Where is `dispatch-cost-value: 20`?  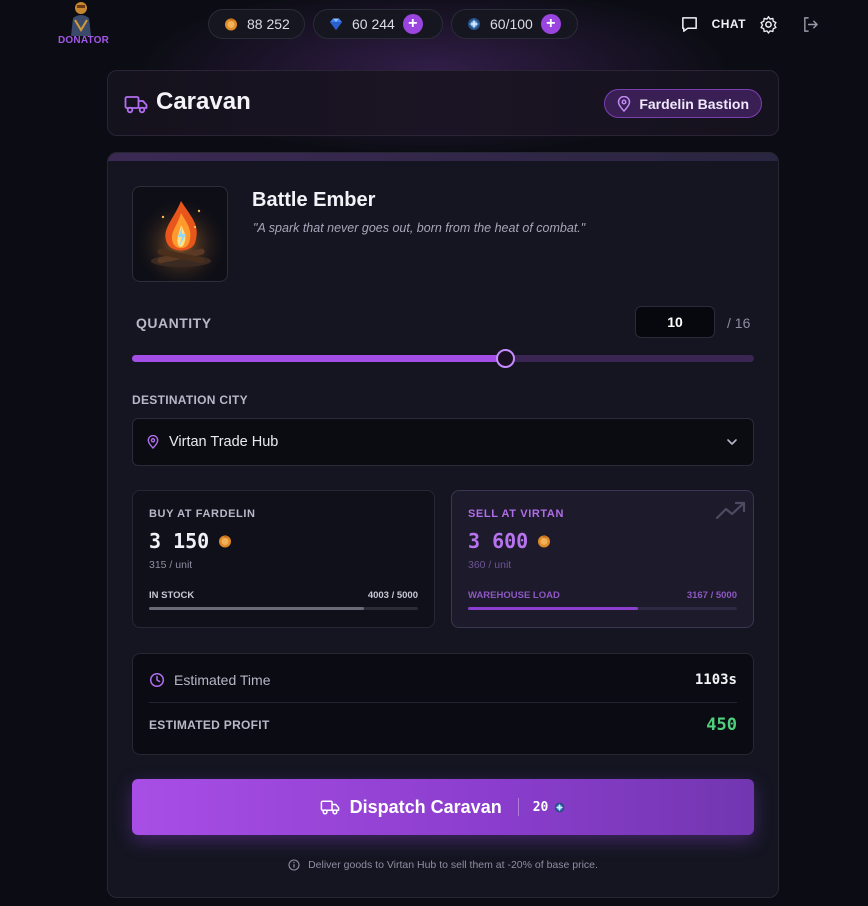
dispatch-cost-value: 20 is located at coordinates (540, 807).